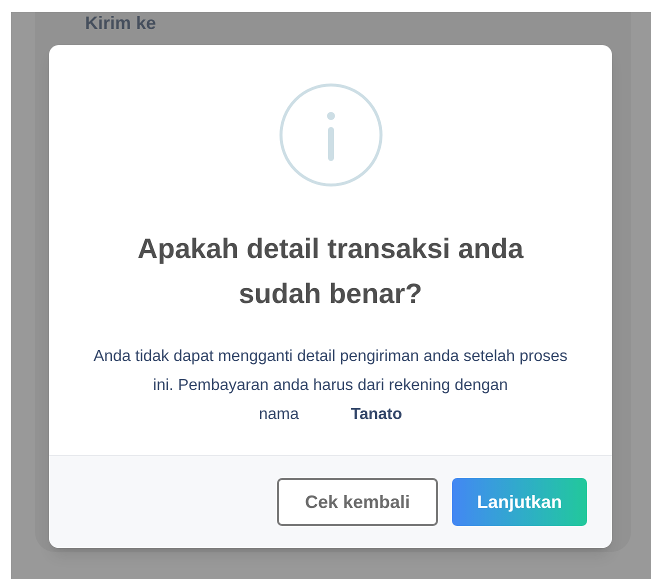 Image resolution: width=651 pixels, height=579 pixels. What do you see at coordinates (121, 23) in the screenshot?
I see `section-heading: Kirim ke` at bounding box center [121, 23].